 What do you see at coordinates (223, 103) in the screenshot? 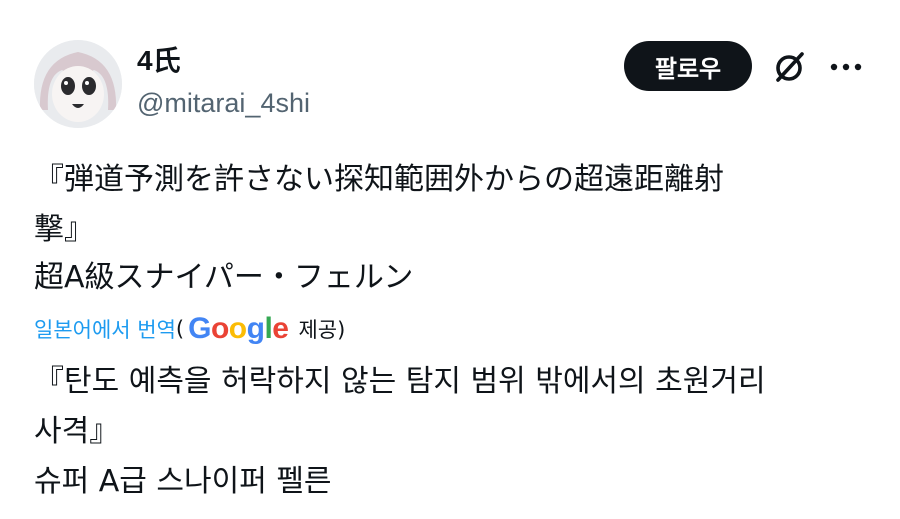
I see `user-handle: @mitarai_4shi` at bounding box center [223, 103].